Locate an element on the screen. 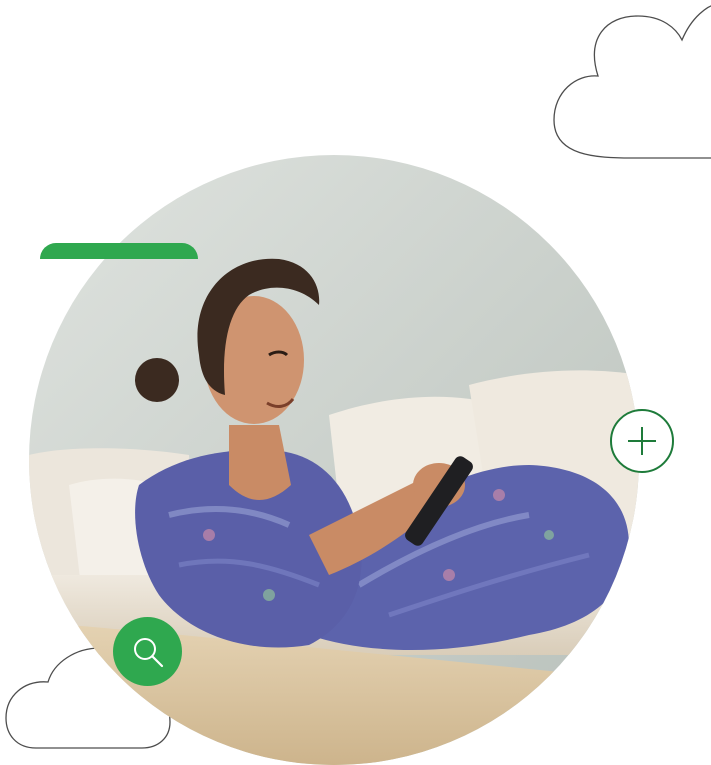 This screenshot has height=765, width=711. add-button is located at coordinates (642, 441).